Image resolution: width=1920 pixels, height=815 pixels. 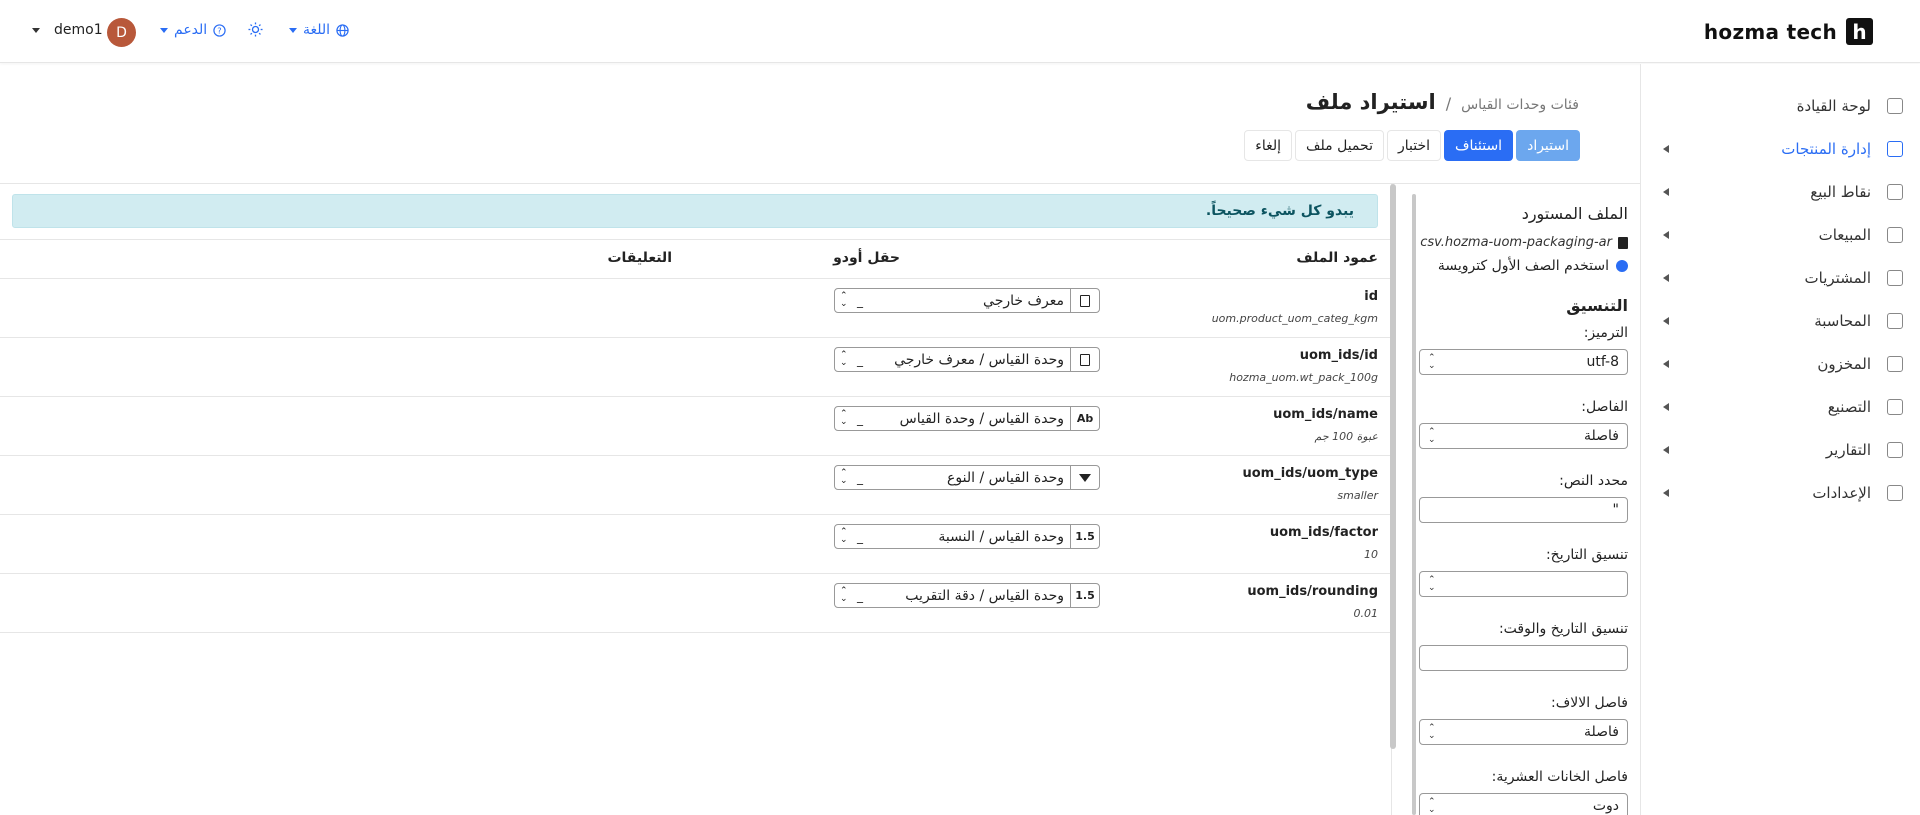 I want to click on document-icon, so click(x=1085, y=300).